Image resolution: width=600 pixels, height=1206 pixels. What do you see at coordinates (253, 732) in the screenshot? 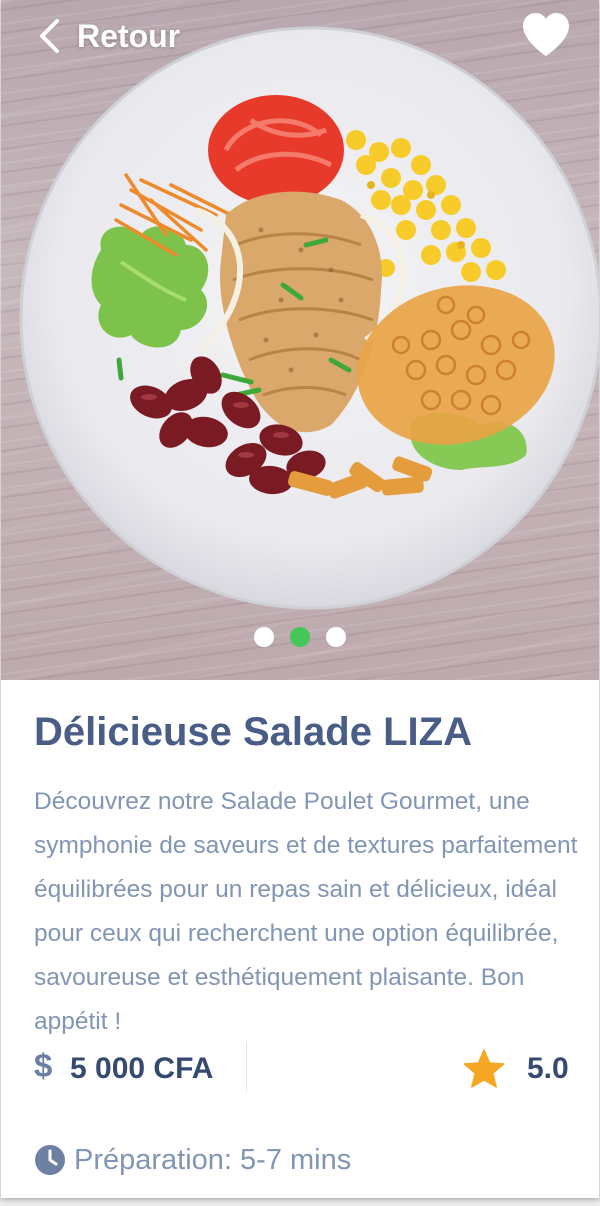
I see `dish-title: Délicieuse Salade LIZA` at bounding box center [253, 732].